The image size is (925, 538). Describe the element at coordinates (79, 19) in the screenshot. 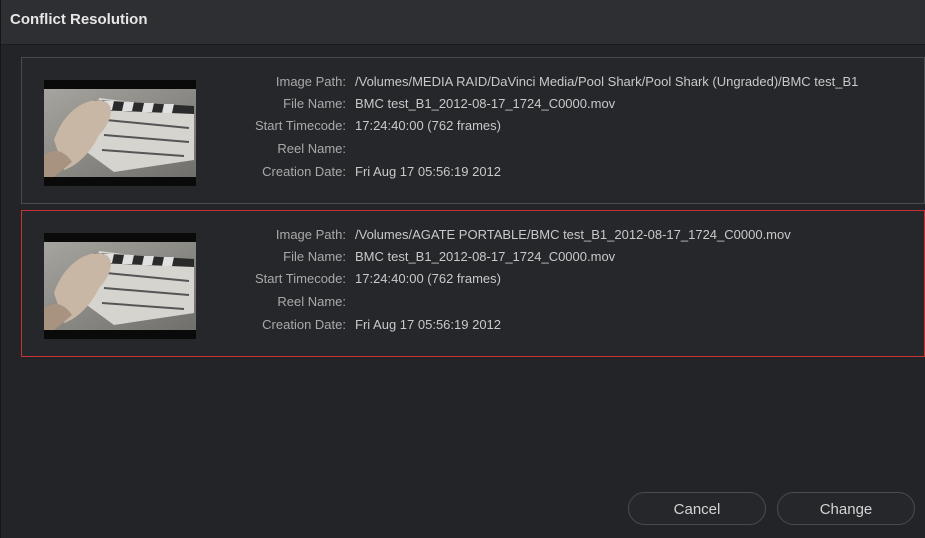

I see `dialog-title: Conflict Resolution` at that location.